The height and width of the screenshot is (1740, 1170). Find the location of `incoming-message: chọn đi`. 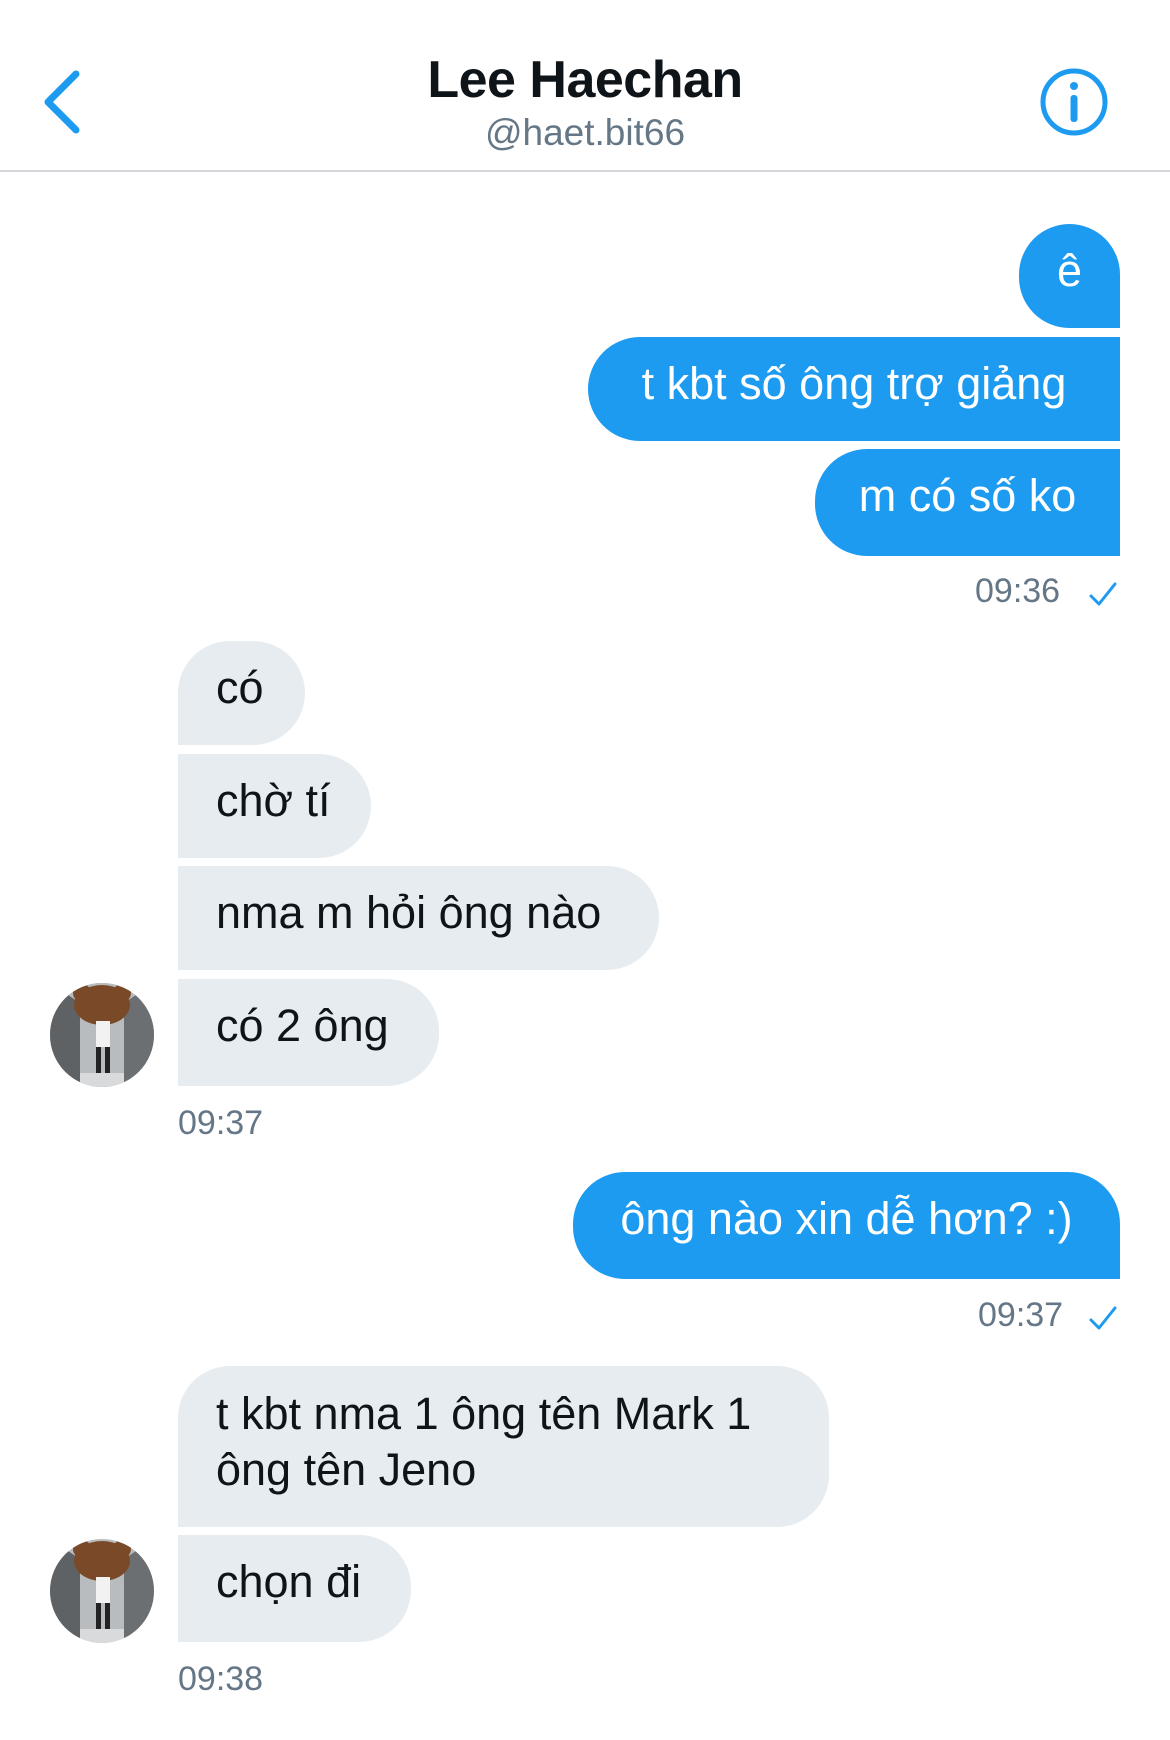

incoming-message: chọn đi is located at coordinates (294, 1588).